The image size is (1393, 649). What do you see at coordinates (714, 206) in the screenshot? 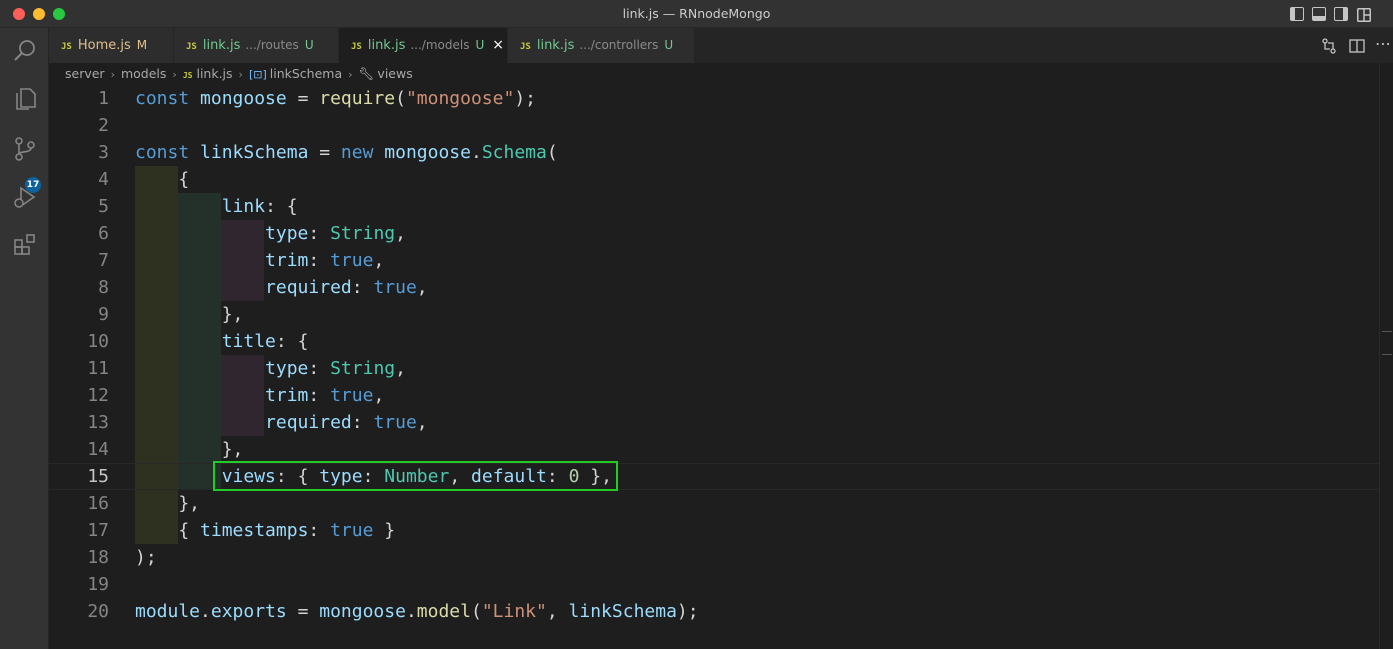
I see `code-line: 5 link: {` at bounding box center [714, 206].